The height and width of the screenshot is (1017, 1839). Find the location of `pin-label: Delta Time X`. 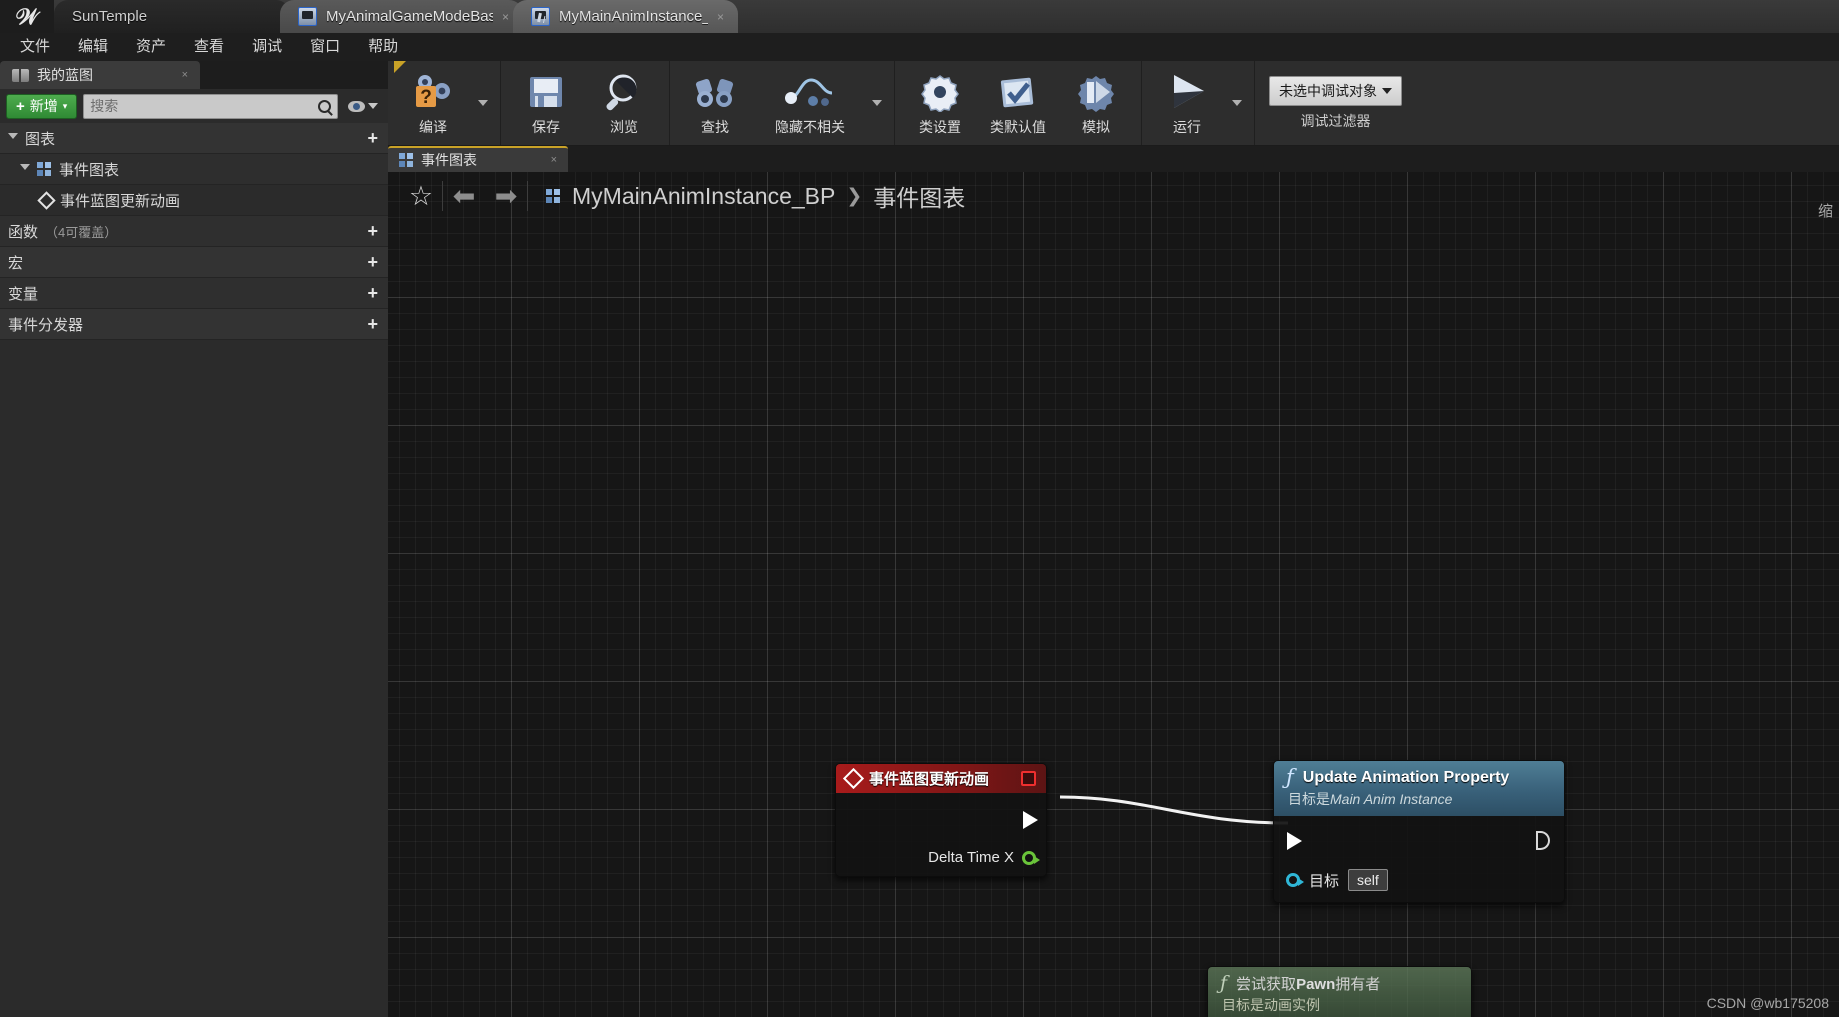

pin-label: Delta Time X is located at coordinates (971, 857).